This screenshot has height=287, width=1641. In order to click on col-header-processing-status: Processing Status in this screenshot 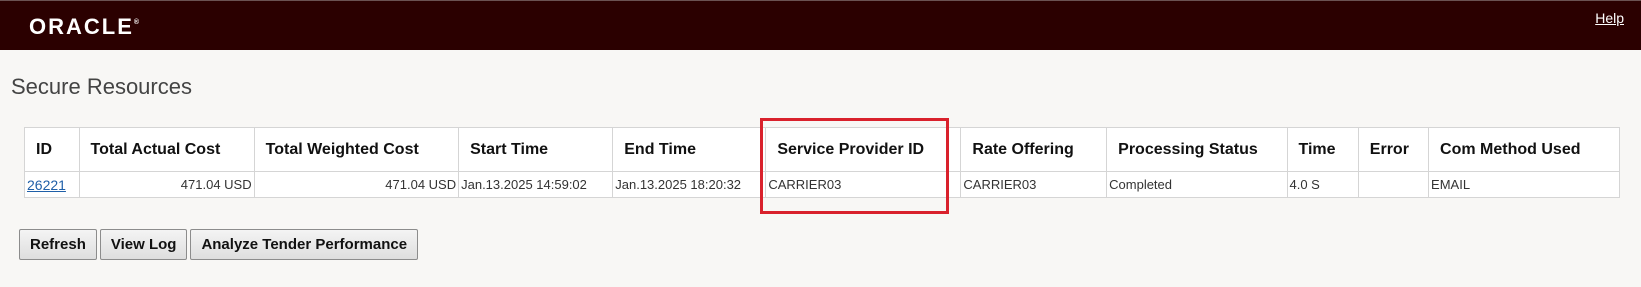, I will do `click(1197, 149)`.